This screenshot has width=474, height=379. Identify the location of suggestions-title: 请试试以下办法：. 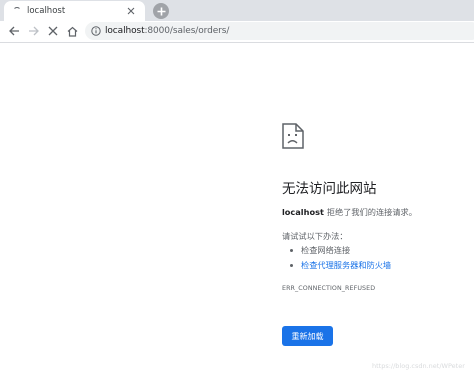
(315, 236).